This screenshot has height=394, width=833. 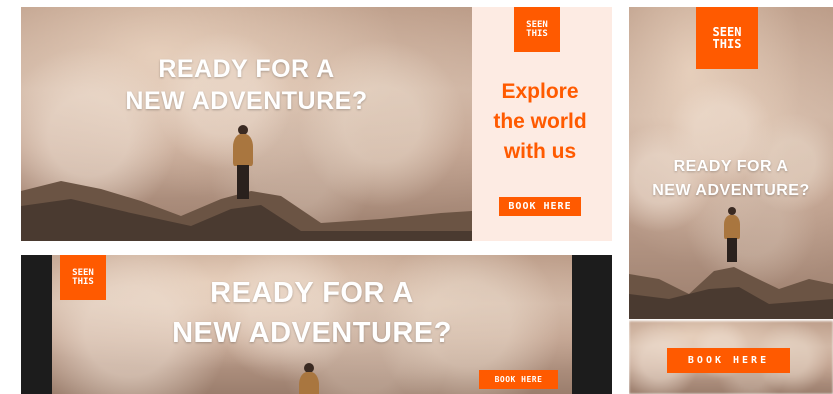 I want to click on tagline-line3: with us, so click(x=540, y=151).